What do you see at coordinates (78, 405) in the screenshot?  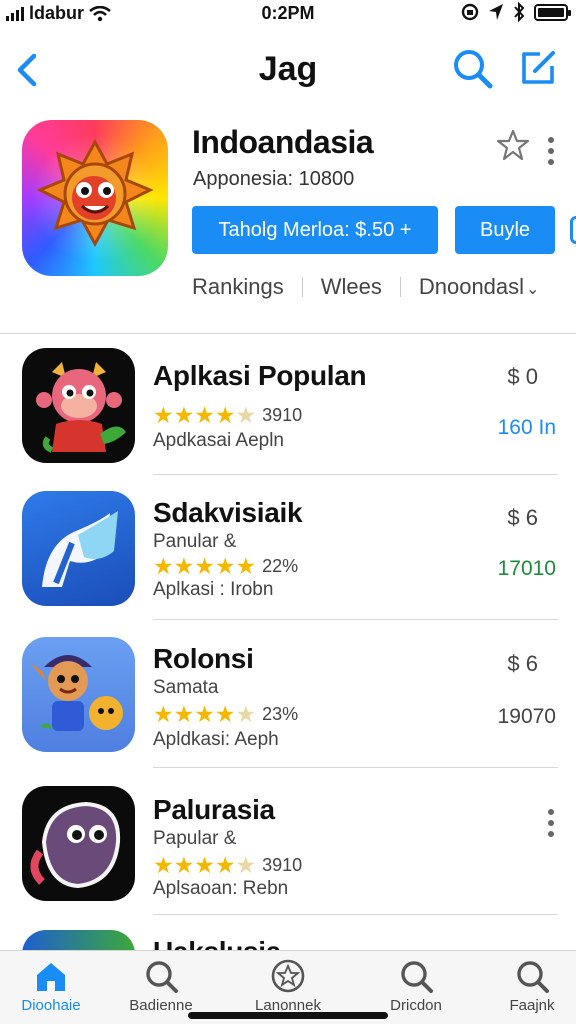 I see `monkey-app-icon` at bounding box center [78, 405].